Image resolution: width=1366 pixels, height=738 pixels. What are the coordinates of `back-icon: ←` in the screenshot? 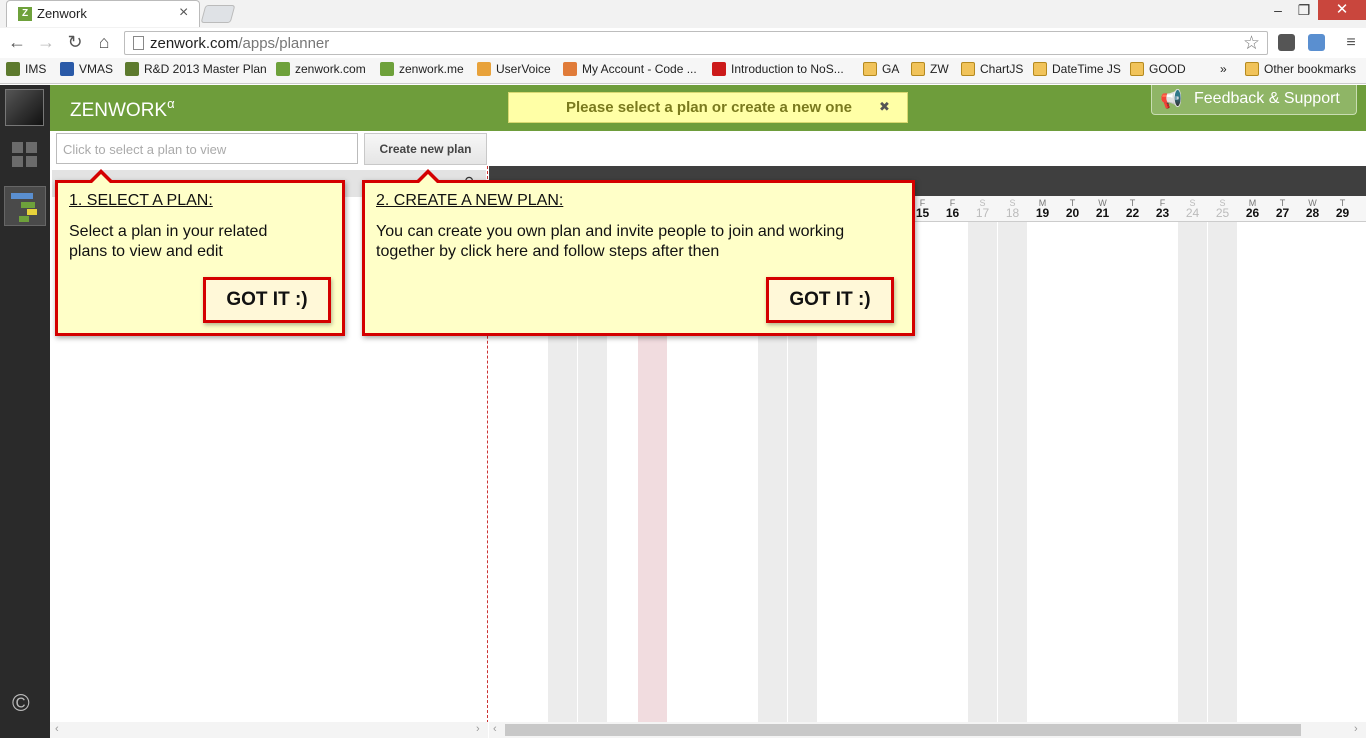 It's located at (17, 42).